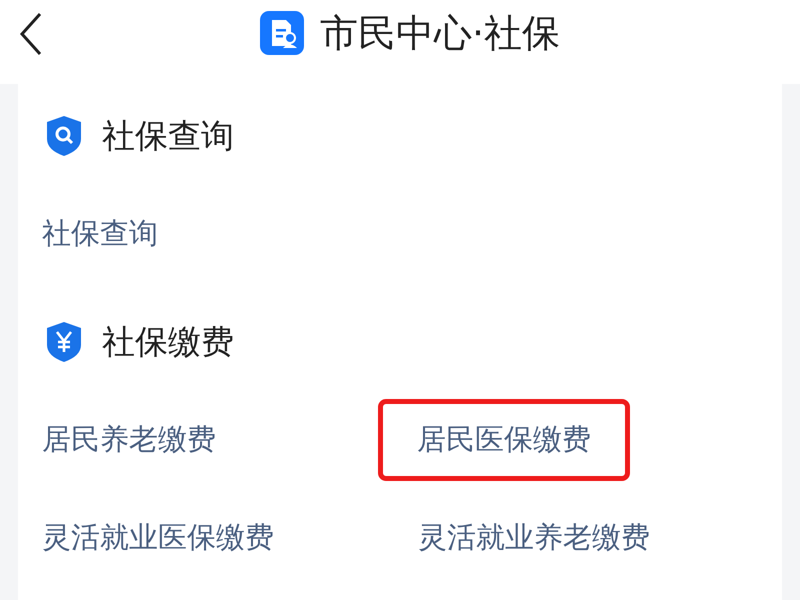  What do you see at coordinates (64, 342) in the screenshot?
I see `yen-shield-icon` at bounding box center [64, 342].